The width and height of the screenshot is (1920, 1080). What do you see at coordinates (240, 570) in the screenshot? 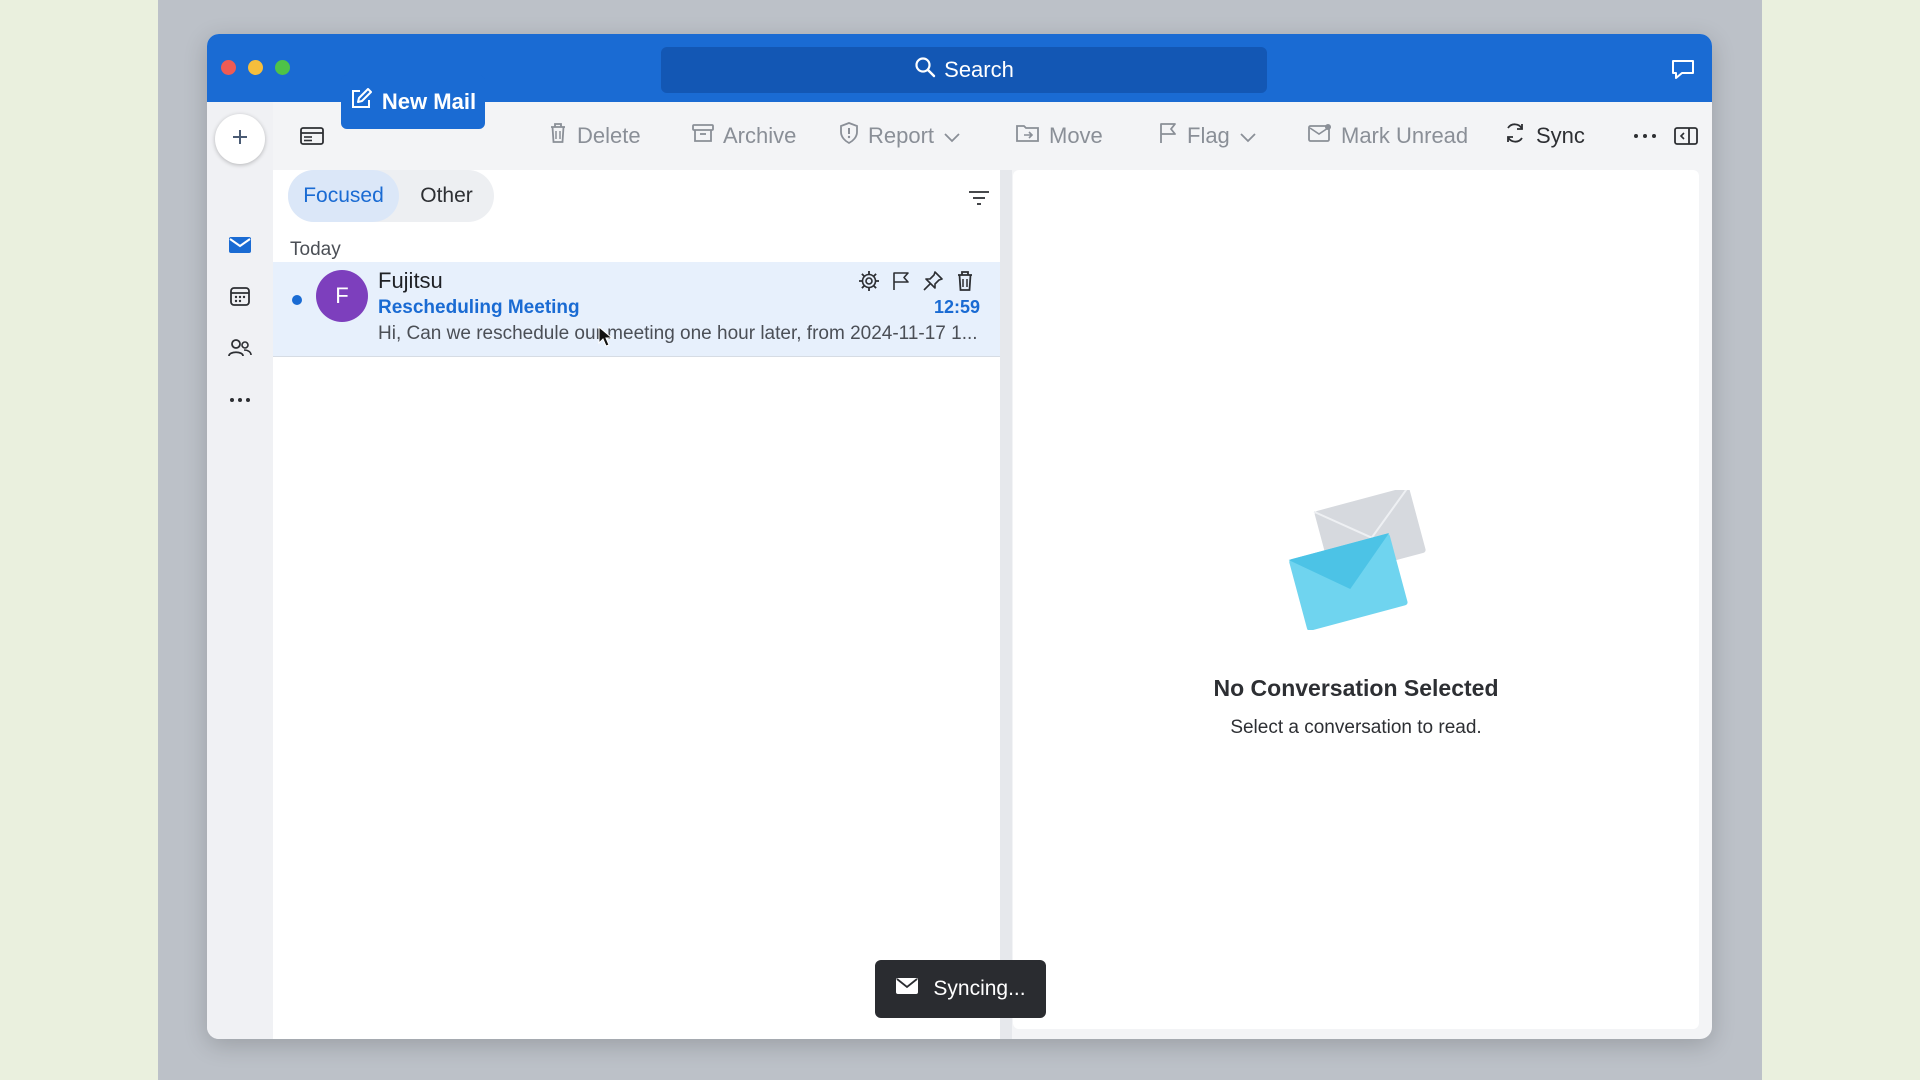
I see `nav-rail` at bounding box center [240, 570].